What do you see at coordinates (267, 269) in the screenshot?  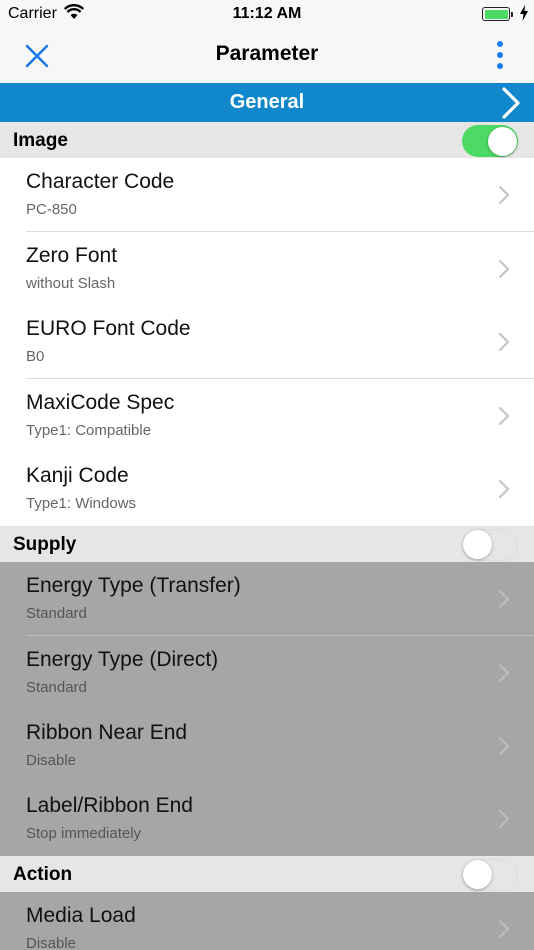 I see `list-item-zero-font: Zero Font without Slash` at bounding box center [267, 269].